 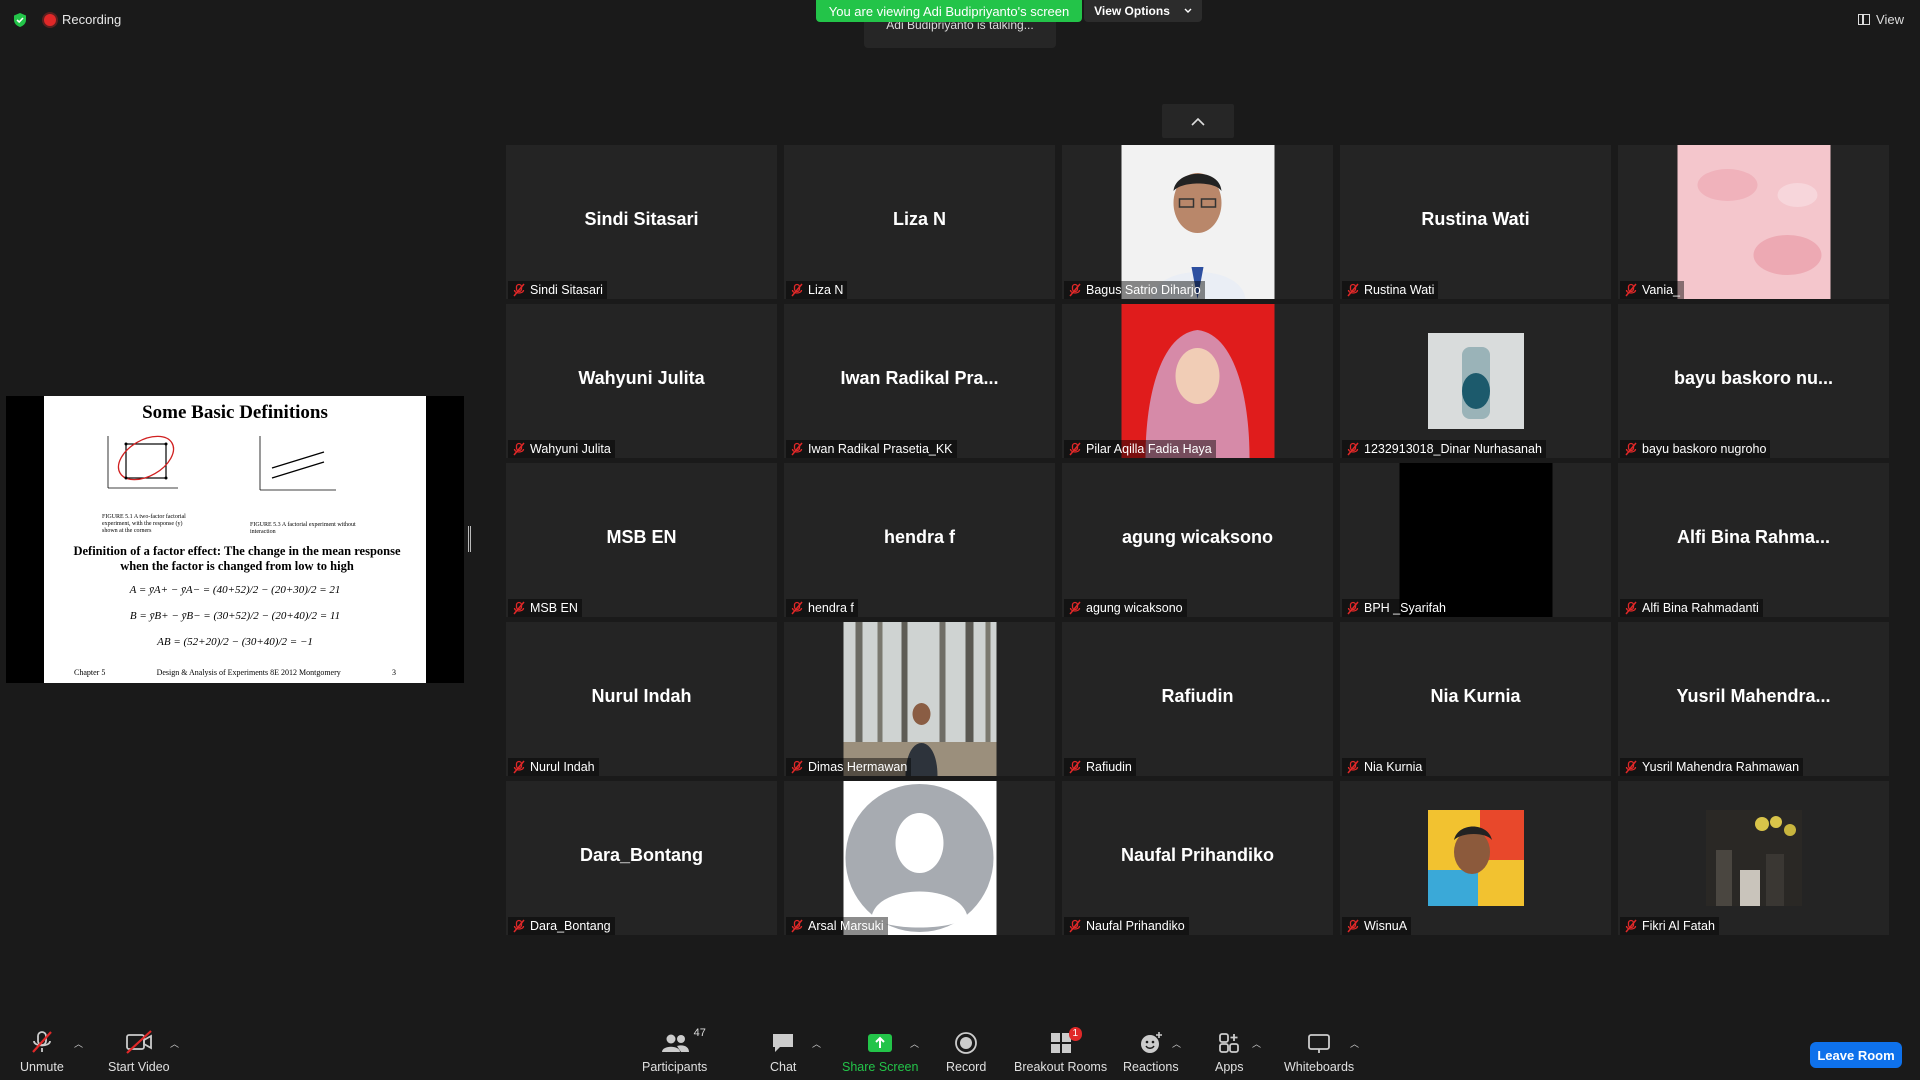 What do you see at coordinates (562, 767) in the screenshot?
I see `participant-name: Nurul Indah` at bounding box center [562, 767].